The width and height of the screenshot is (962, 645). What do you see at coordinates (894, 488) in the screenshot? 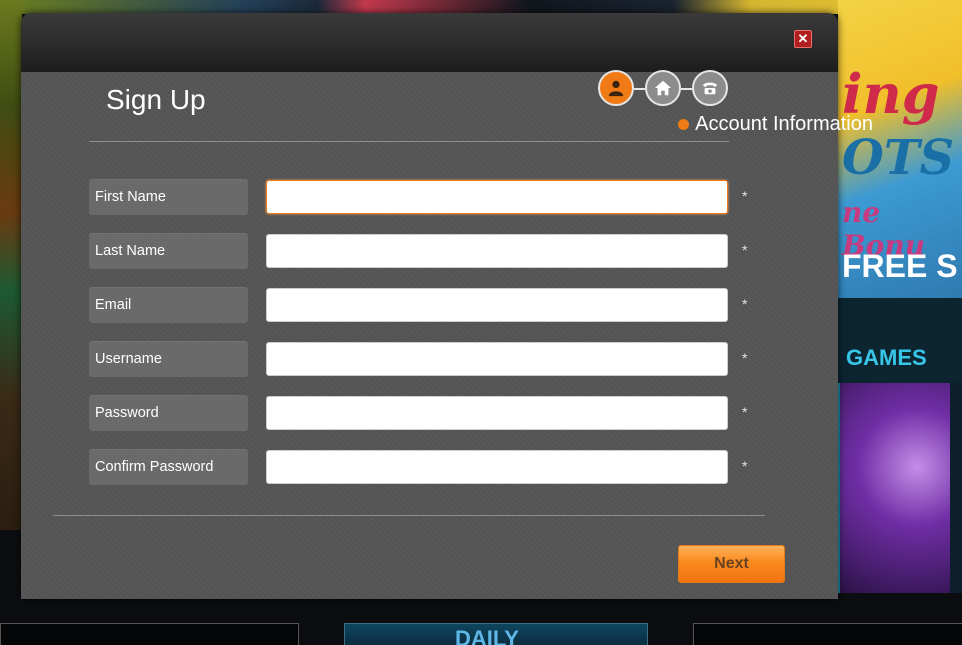
I see `game-tile` at bounding box center [894, 488].